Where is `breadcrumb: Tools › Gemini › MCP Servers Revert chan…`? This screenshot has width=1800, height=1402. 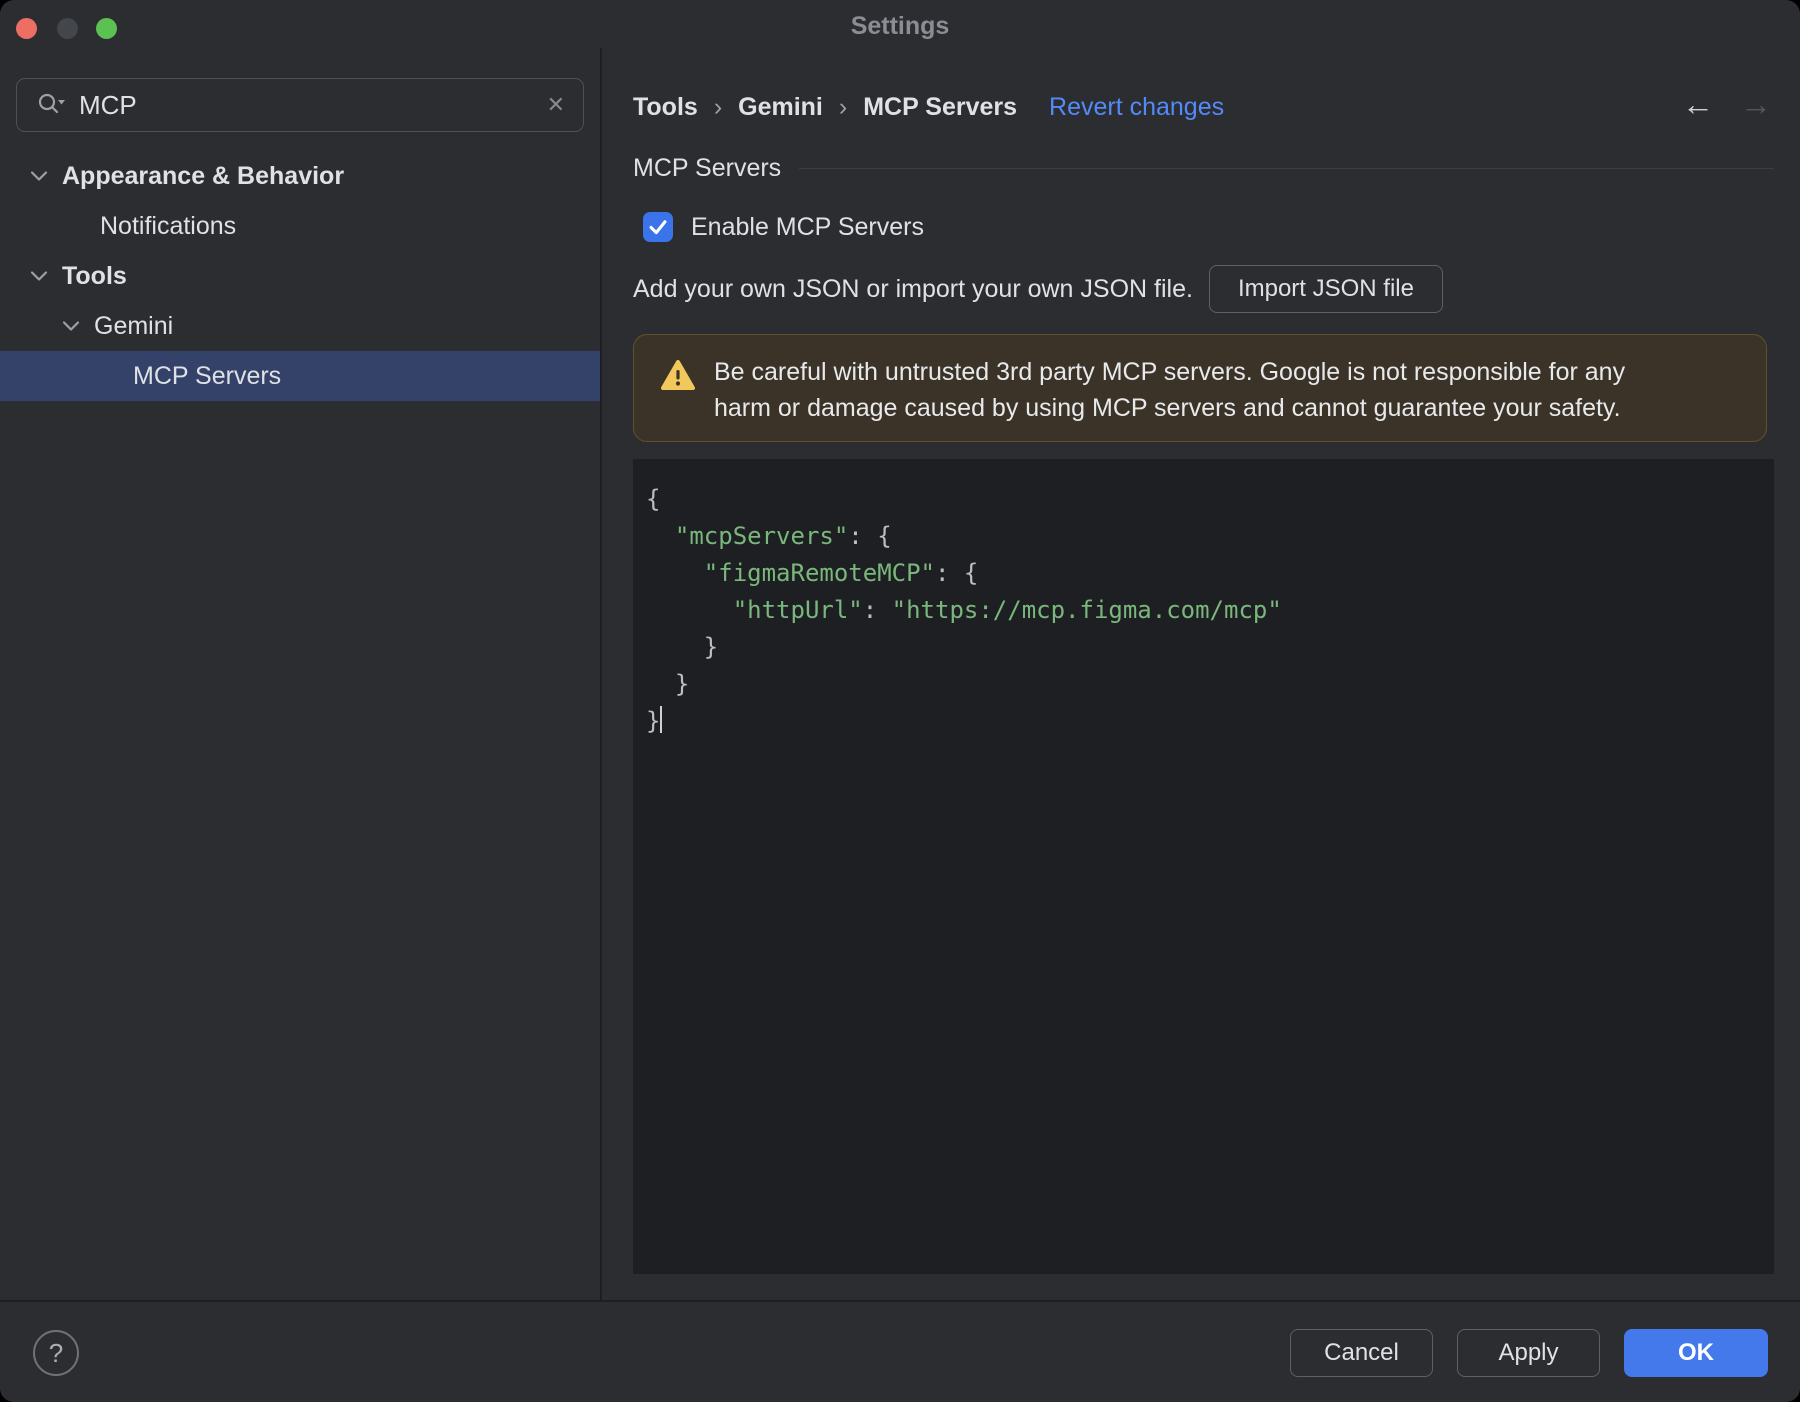 breadcrumb: Tools › Gemini › MCP Servers Revert chan… is located at coordinates (928, 107).